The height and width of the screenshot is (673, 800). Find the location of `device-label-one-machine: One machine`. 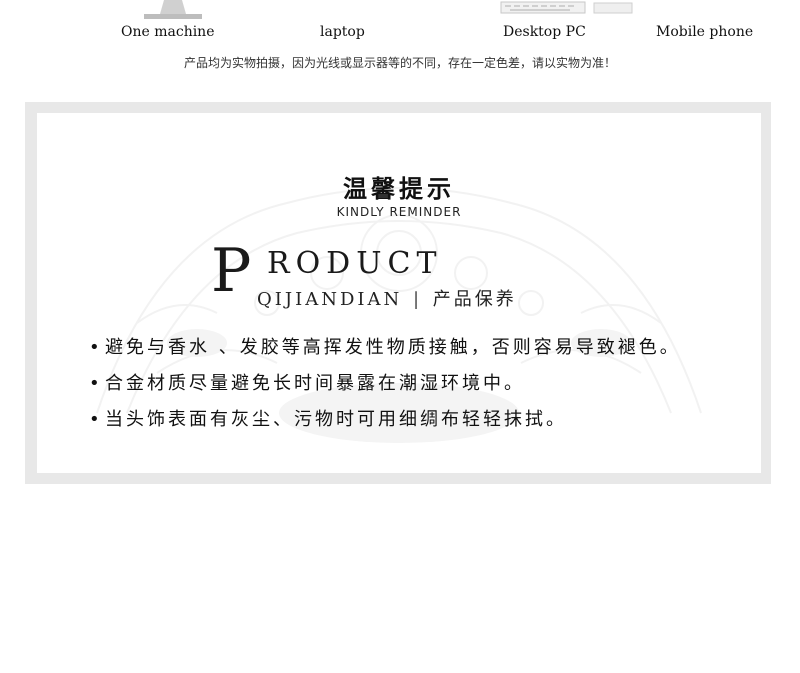

device-label-one-machine: One machine is located at coordinates (168, 32).